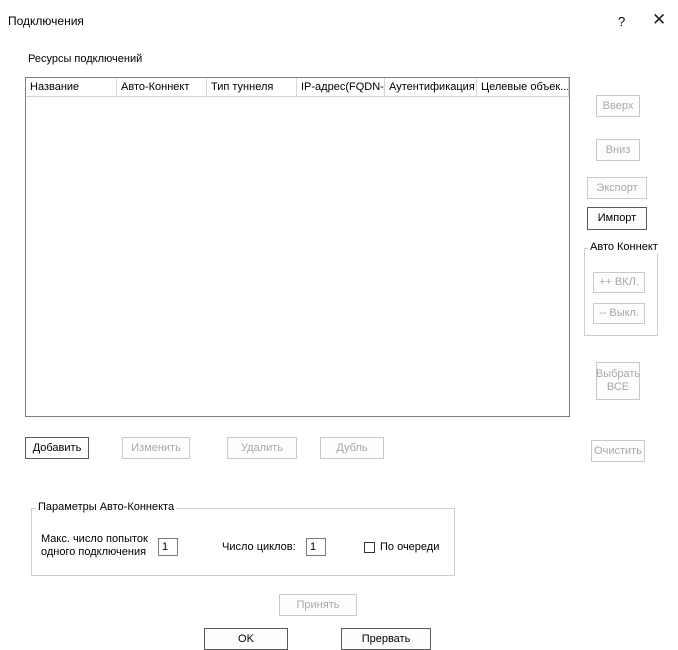 This screenshot has width=678, height=650. I want to click on max-attempts-label-line1: Макс. число попыток, so click(94, 539).